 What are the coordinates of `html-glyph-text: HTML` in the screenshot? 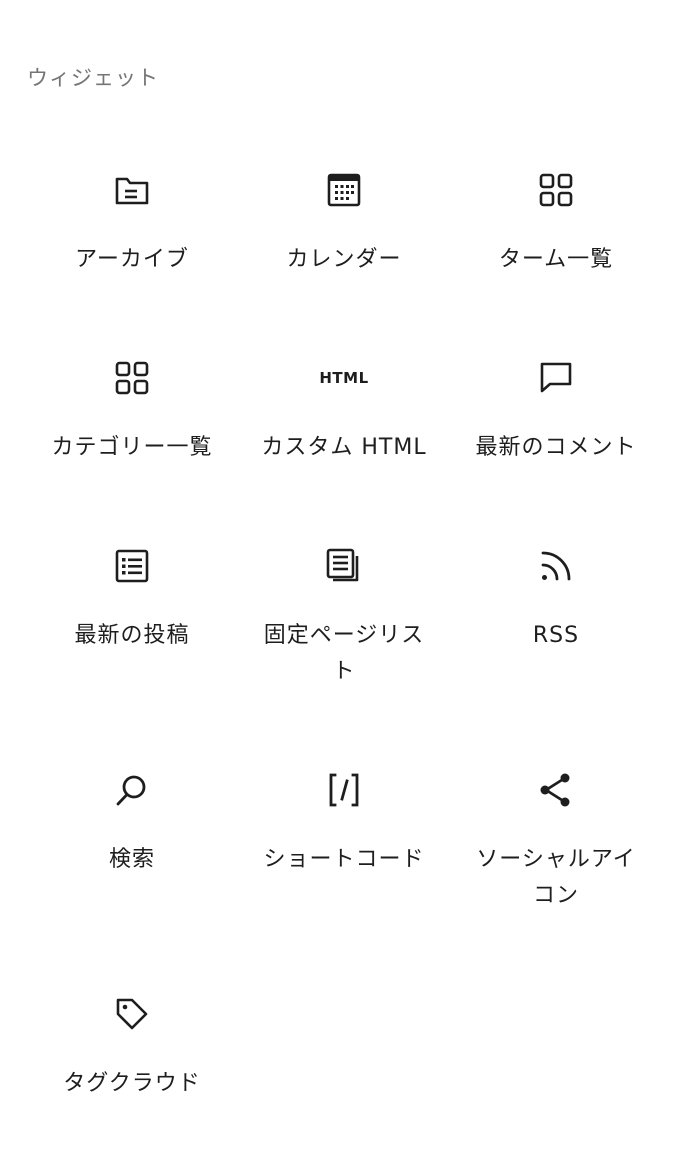 It's located at (344, 378).